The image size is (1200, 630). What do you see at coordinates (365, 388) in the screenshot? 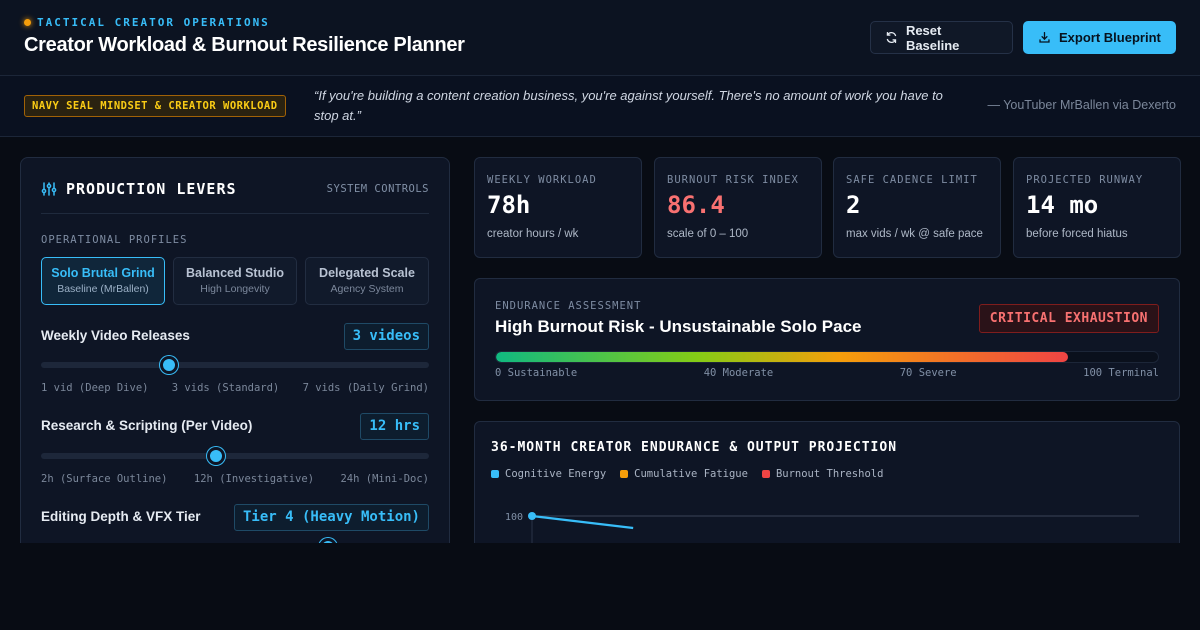
I see `tick-label: 7 vids (Daily Grind)` at bounding box center [365, 388].